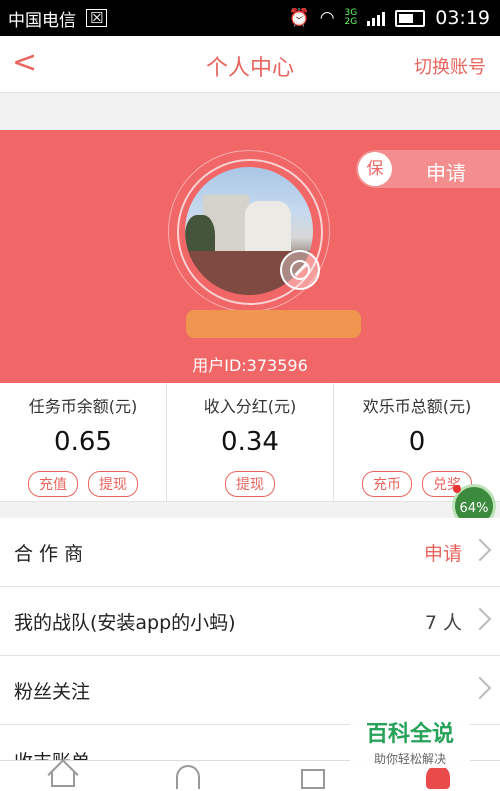  I want to click on home-icon, so click(62, 779).